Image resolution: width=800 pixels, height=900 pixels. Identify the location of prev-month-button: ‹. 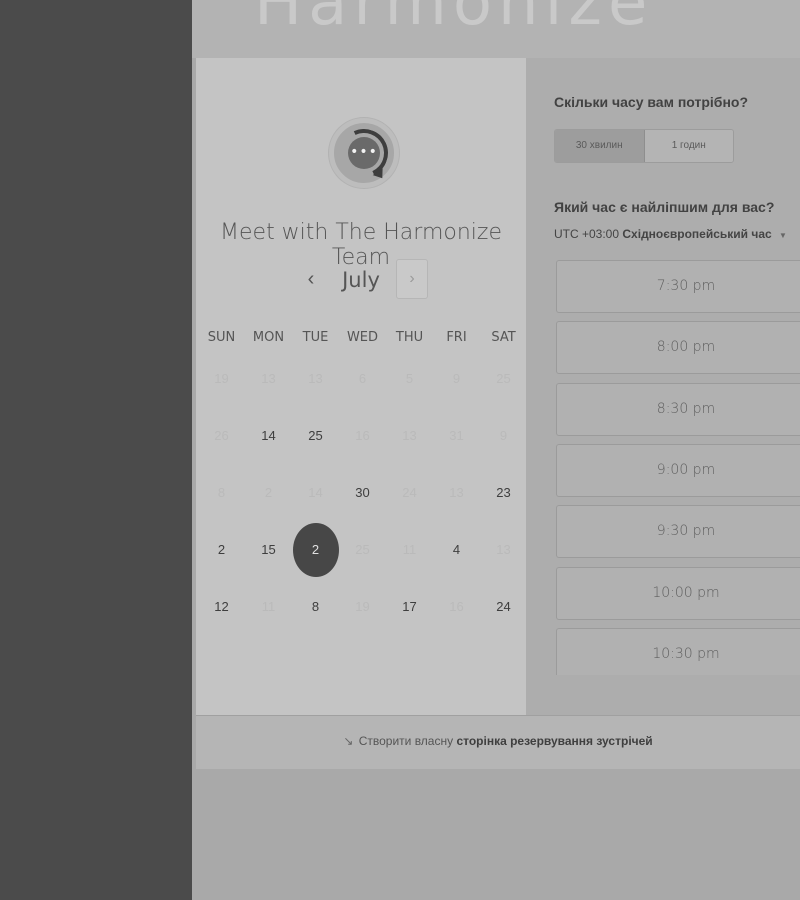
(311, 280).